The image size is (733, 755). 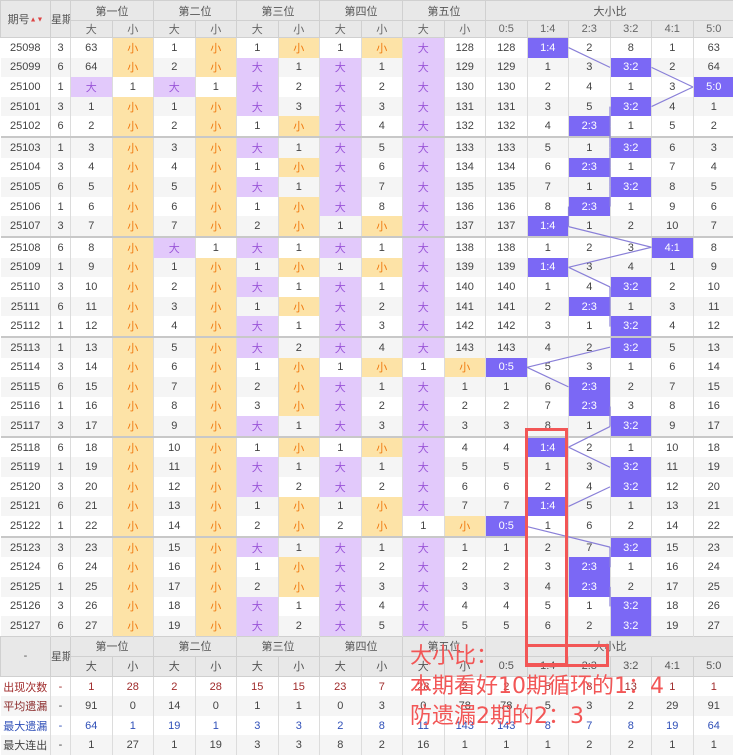 I want to click on stats-value: 8, so click(x=548, y=726).